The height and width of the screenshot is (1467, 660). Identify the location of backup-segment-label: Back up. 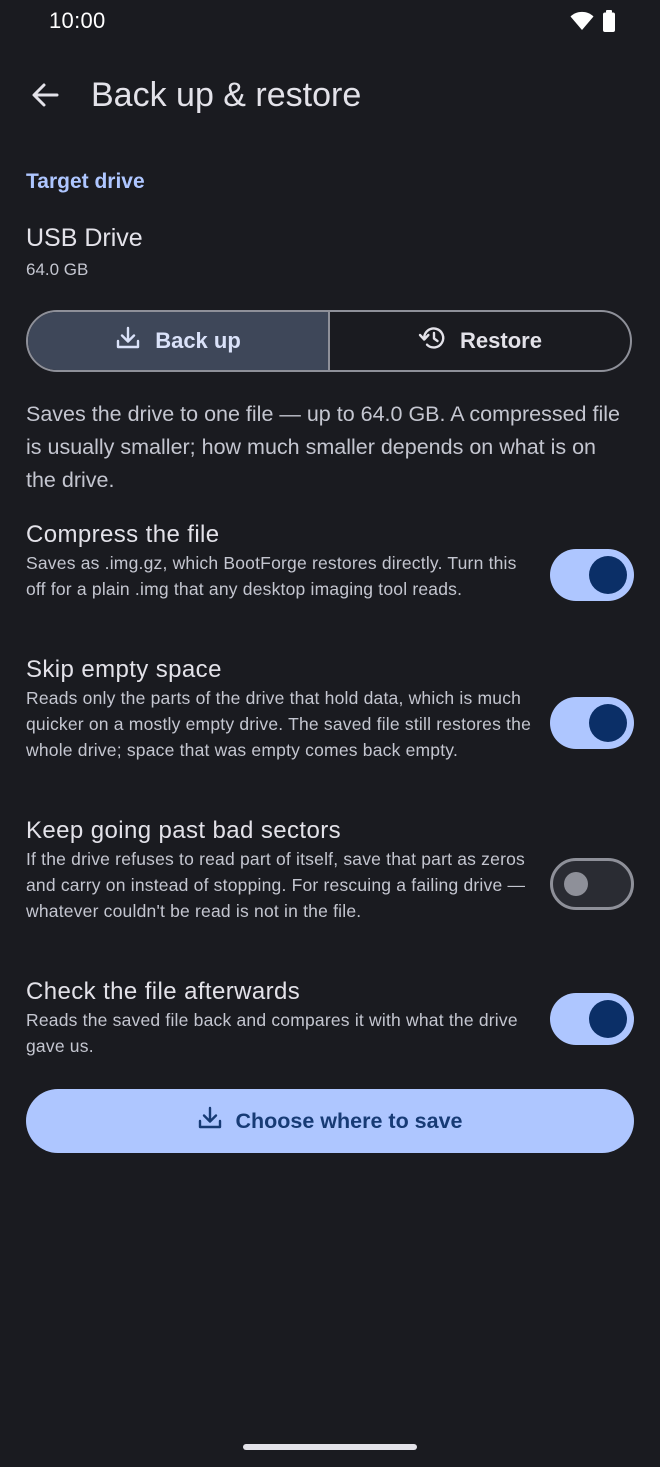
(198, 340).